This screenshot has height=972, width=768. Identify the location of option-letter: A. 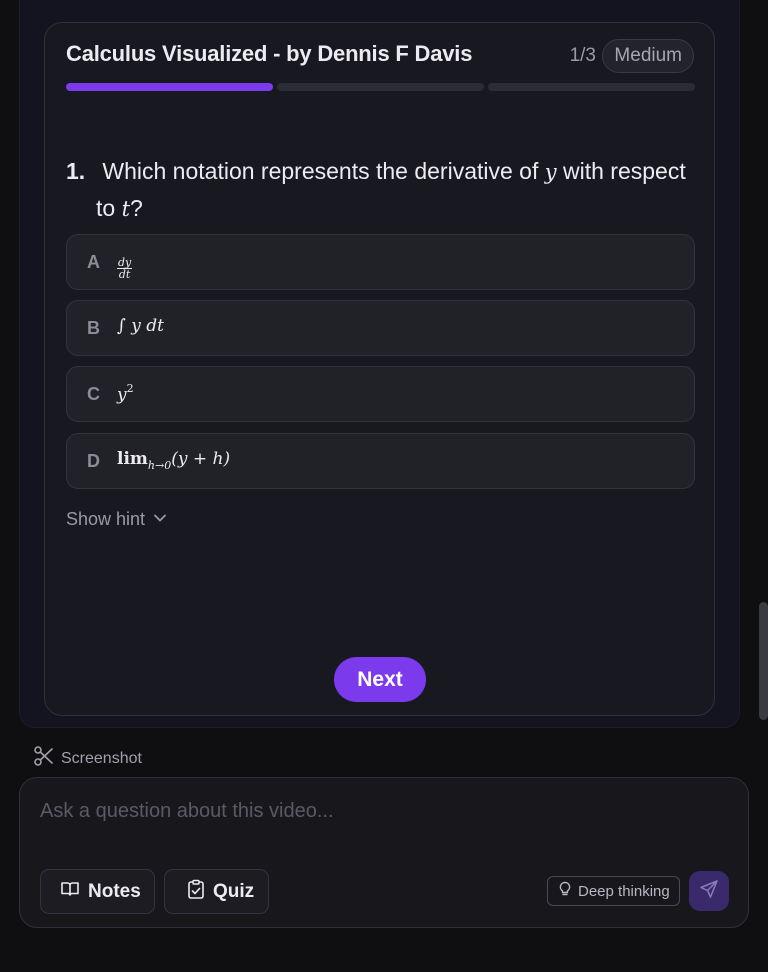
(93, 262).